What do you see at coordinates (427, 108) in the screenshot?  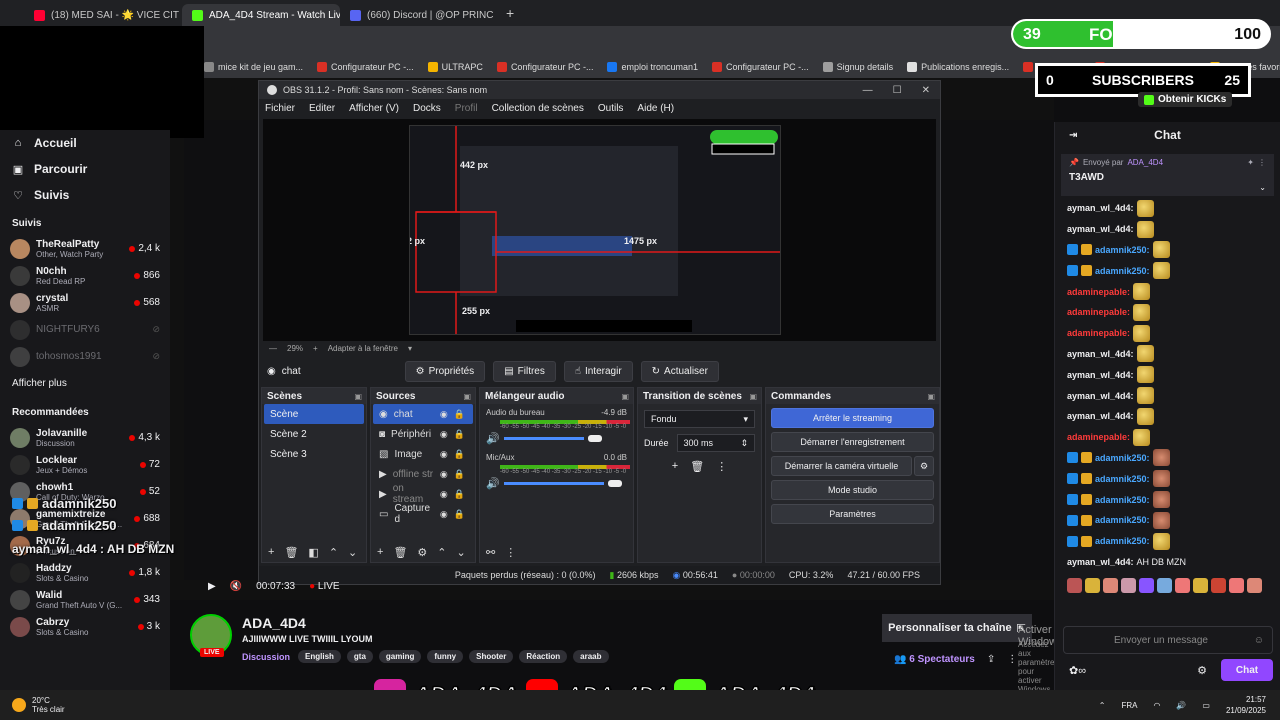 I see `obs-menu-item: Docks` at bounding box center [427, 108].